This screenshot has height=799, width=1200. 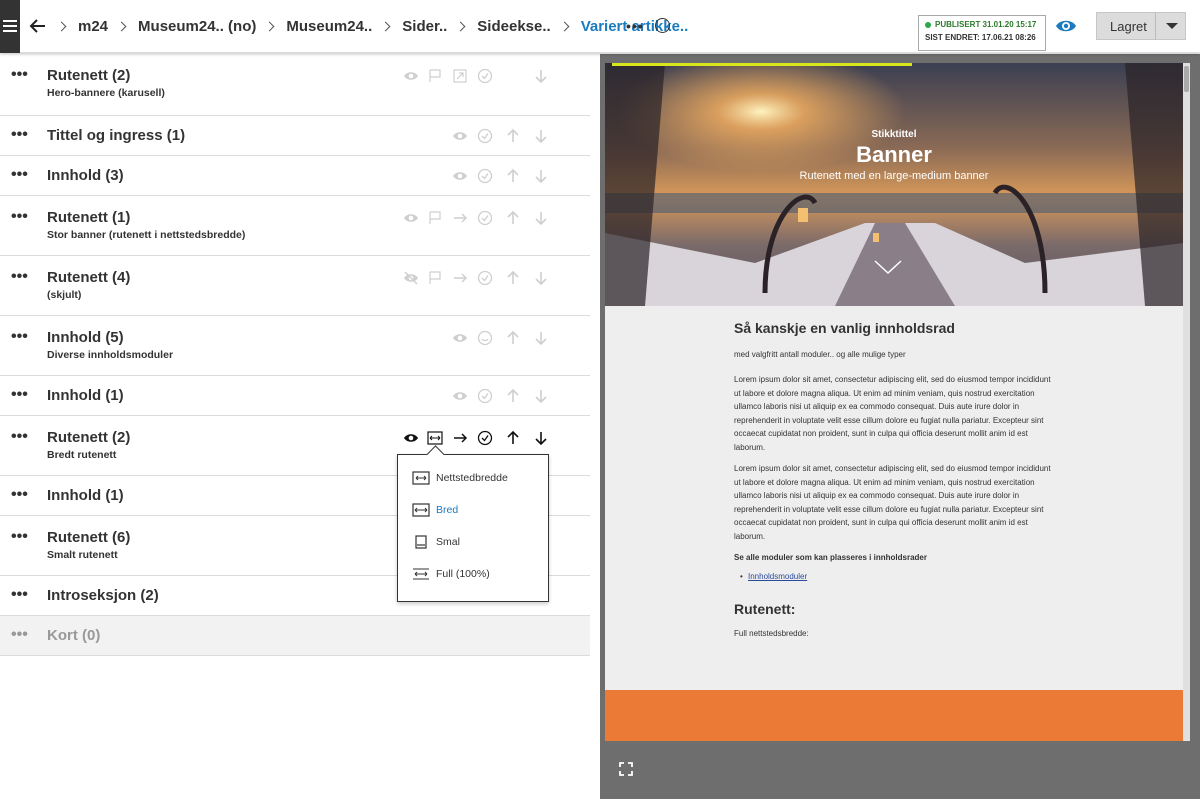 What do you see at coordinates (85, 495) in the screenshot?
I see `row-title: Innhold (1)` at bounding box center [85, 495].